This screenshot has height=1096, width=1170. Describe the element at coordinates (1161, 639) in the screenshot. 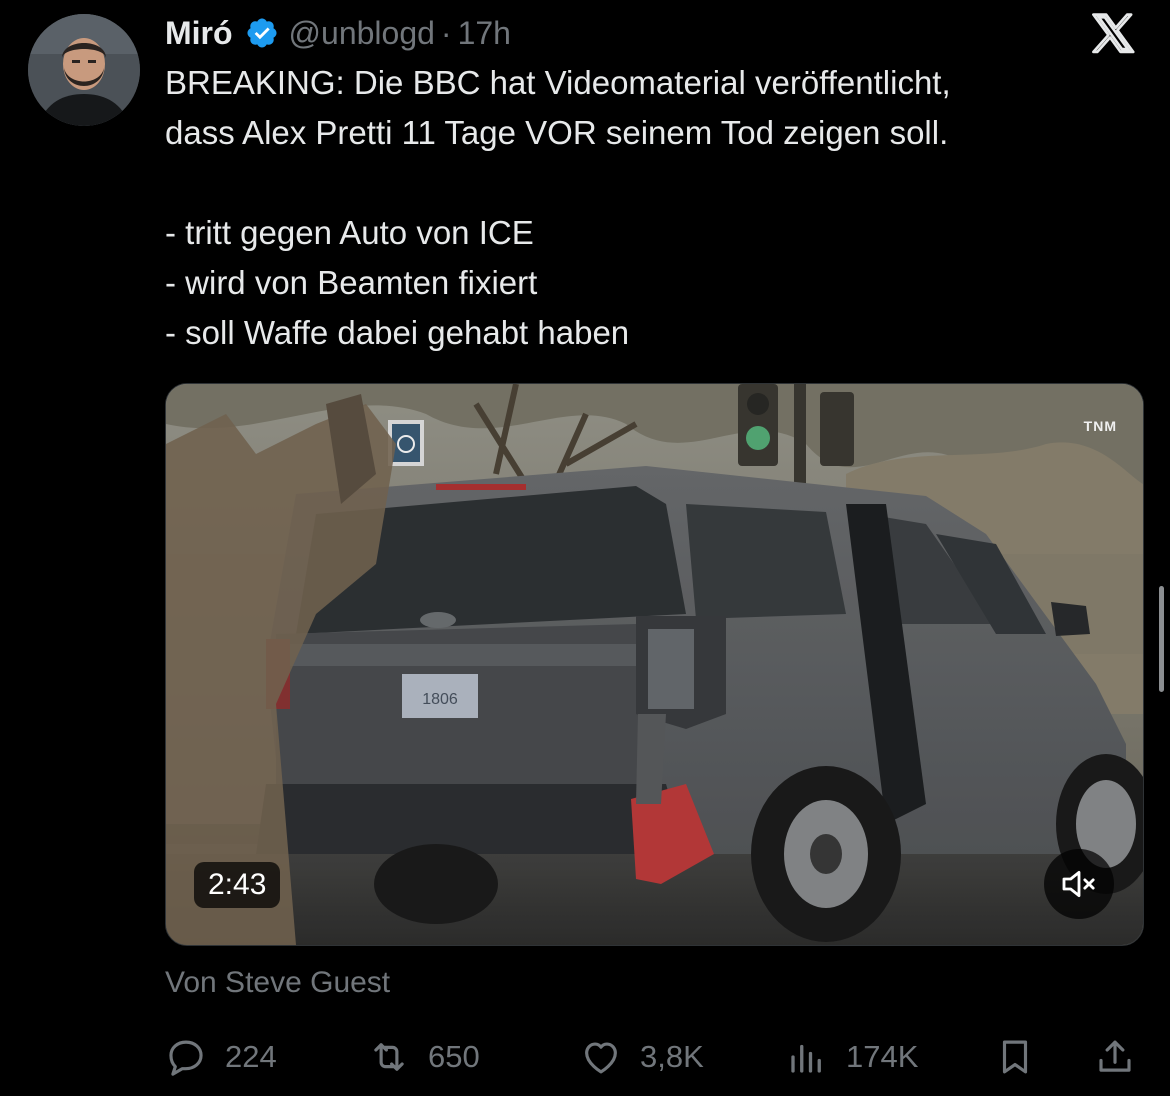

I see `scrollbar` at that location.